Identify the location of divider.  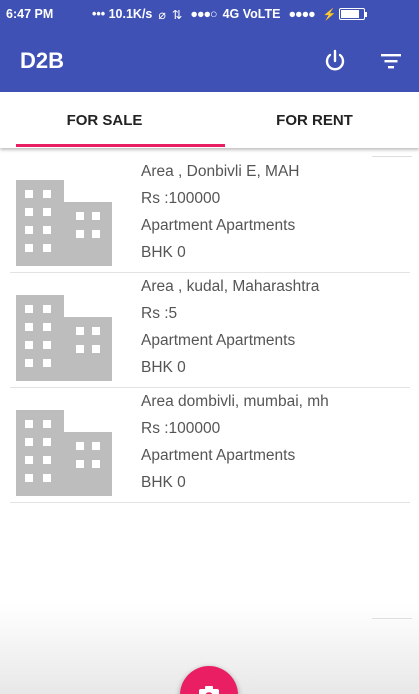
(392, 156).